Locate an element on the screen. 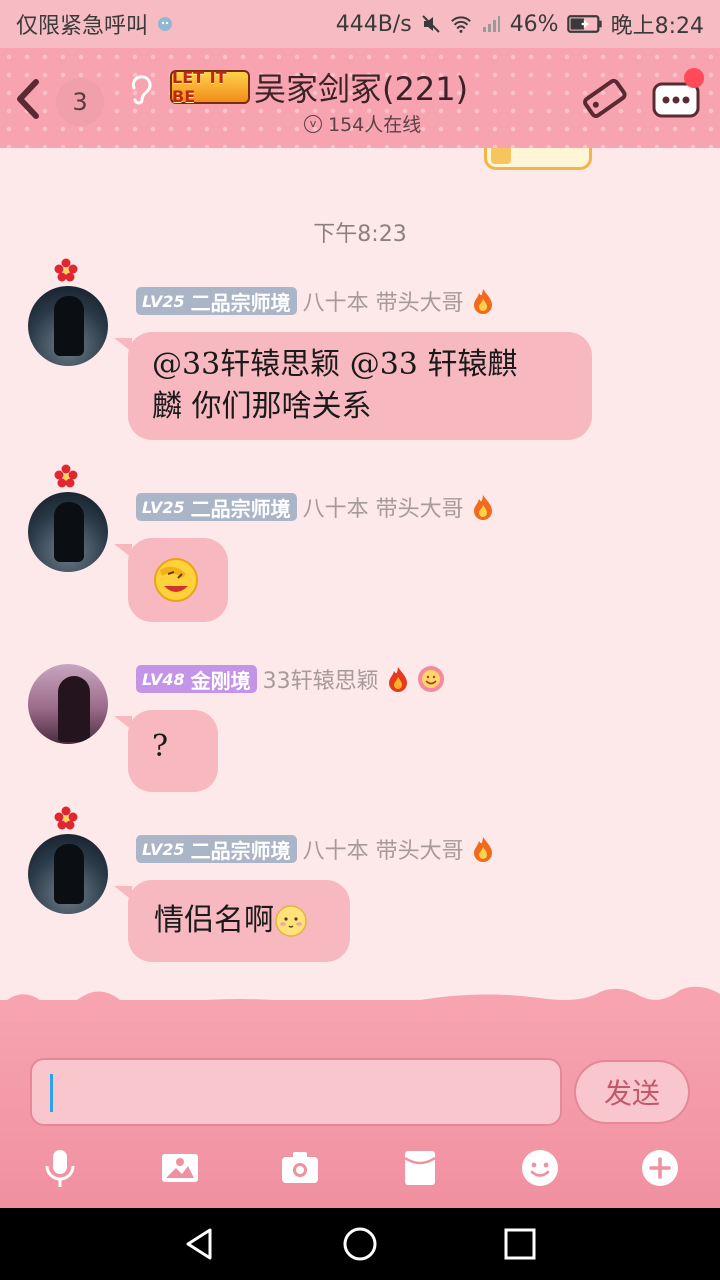  blush-emoji-icon is located at coordinates (291, 921).